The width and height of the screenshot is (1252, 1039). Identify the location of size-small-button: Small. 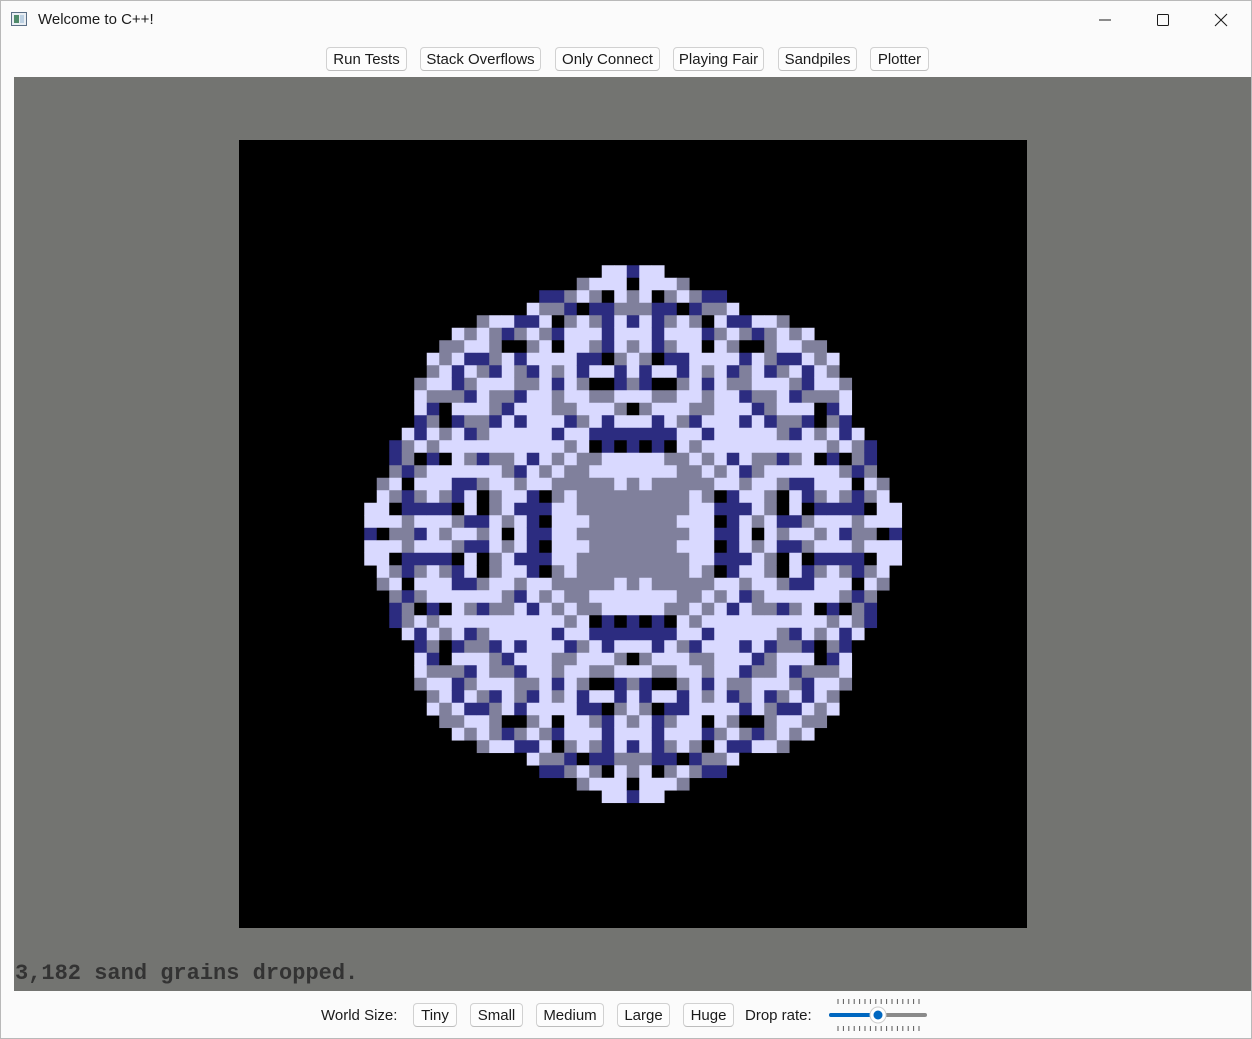
(496, 1015).